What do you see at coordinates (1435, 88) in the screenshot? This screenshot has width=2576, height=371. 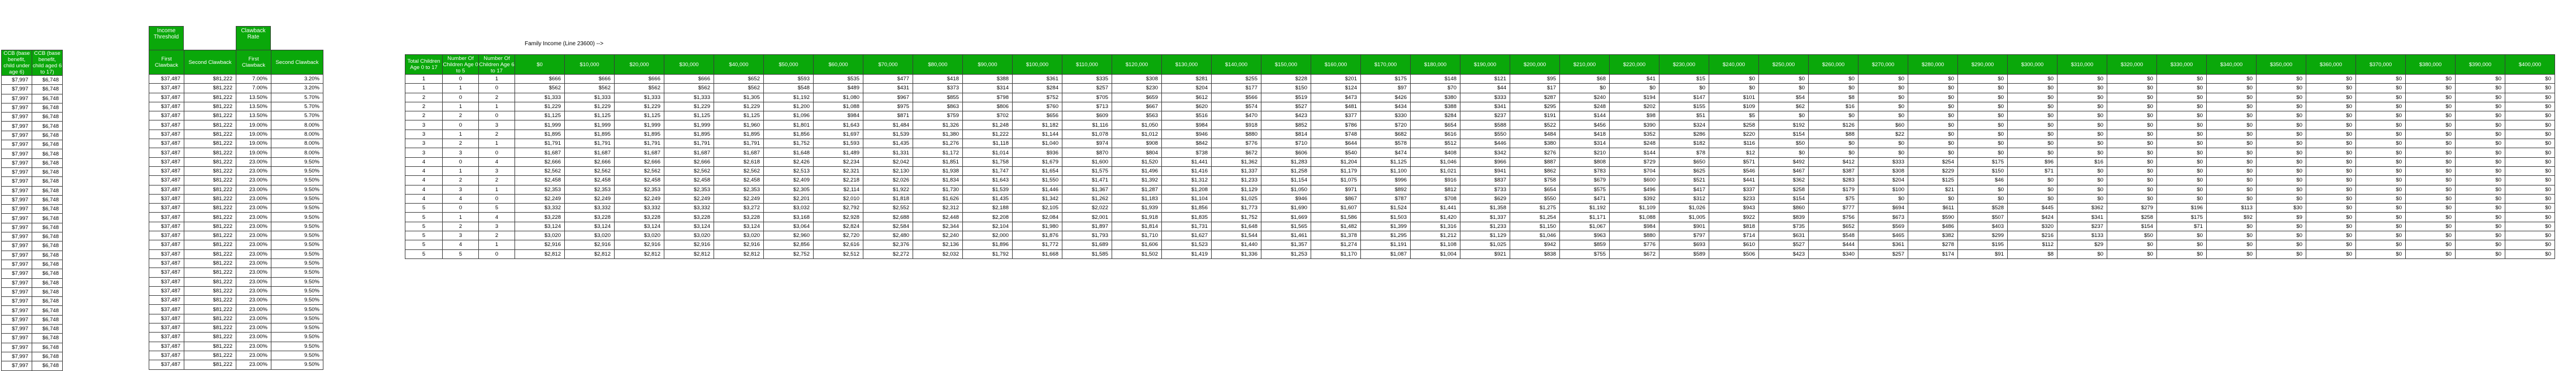 I see `benefit-cell: $70` at bounding box center [1435, 88].